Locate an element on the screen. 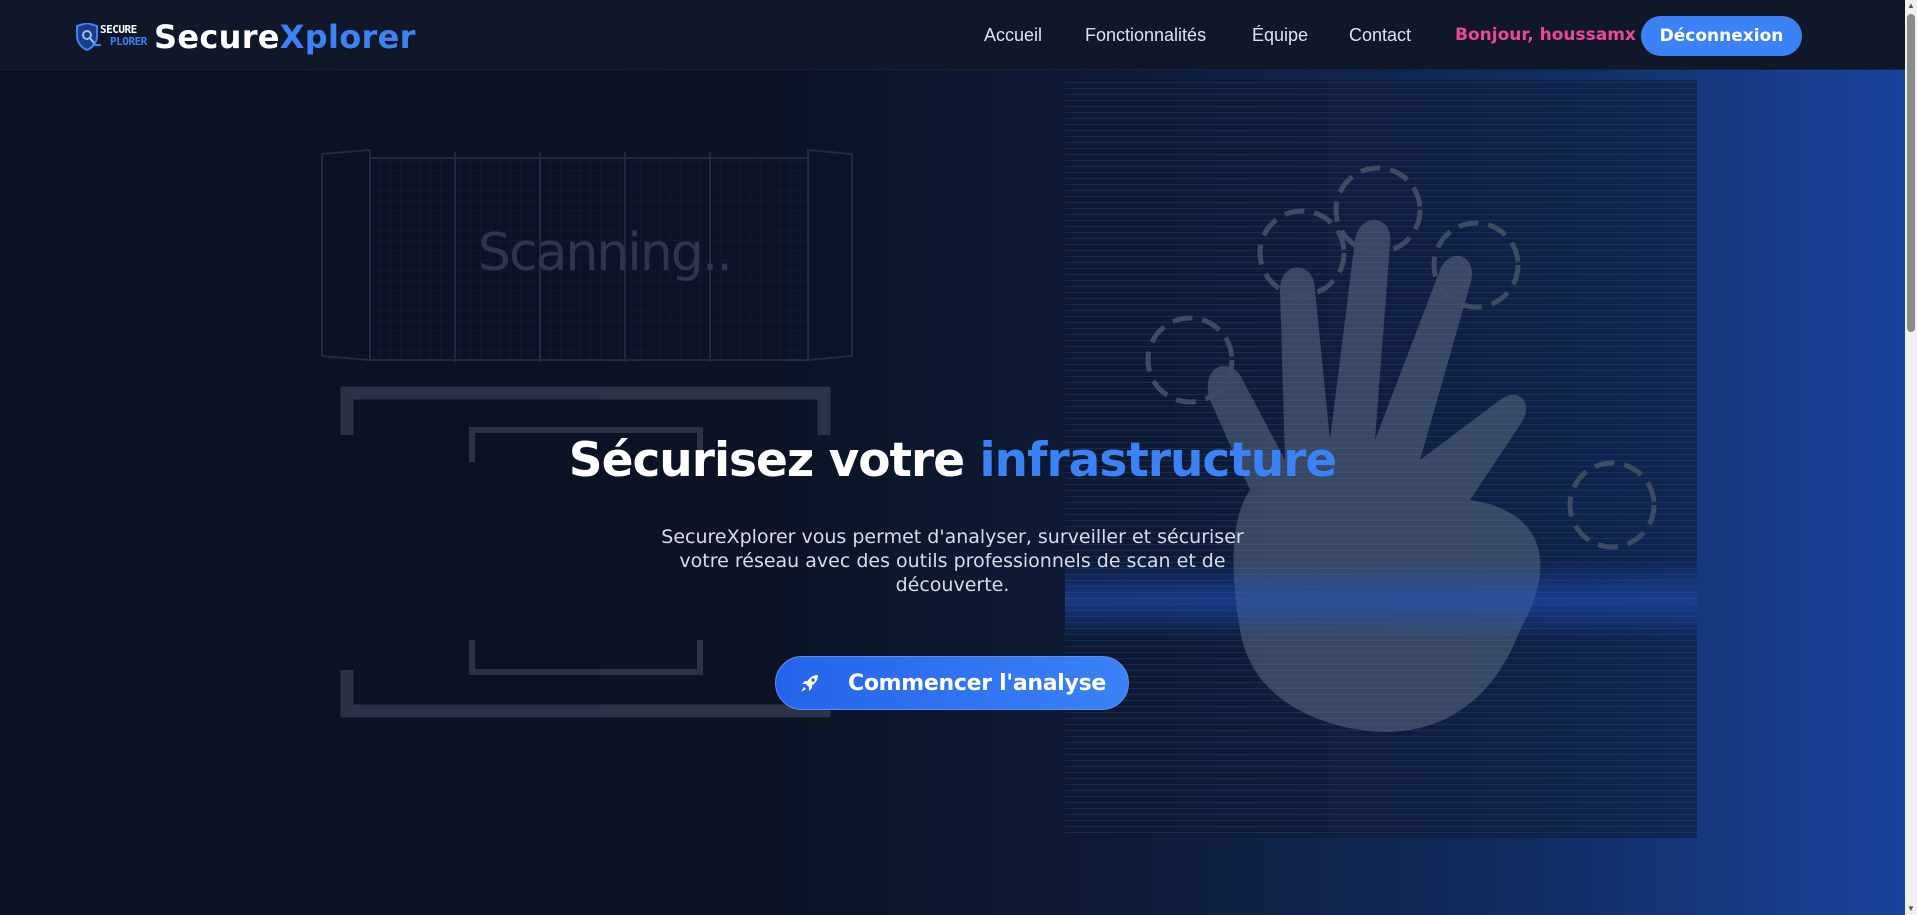 The height and width of the screenshot is (915, 1917). user-greeting: Bonjour, houssamx is located at coordinates (1545, 35).